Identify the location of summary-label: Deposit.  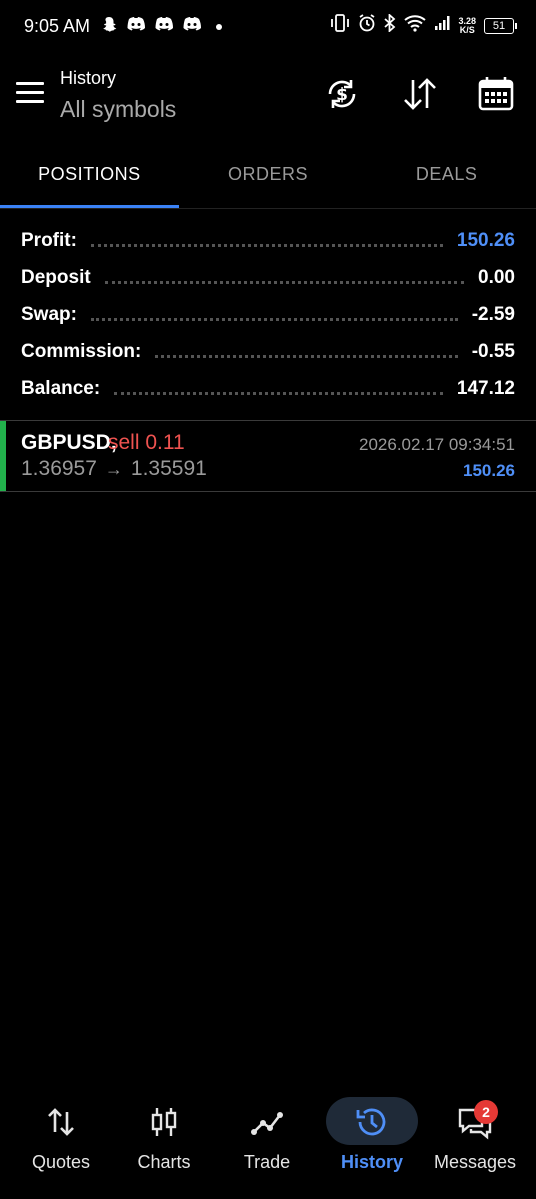
(56, 277).